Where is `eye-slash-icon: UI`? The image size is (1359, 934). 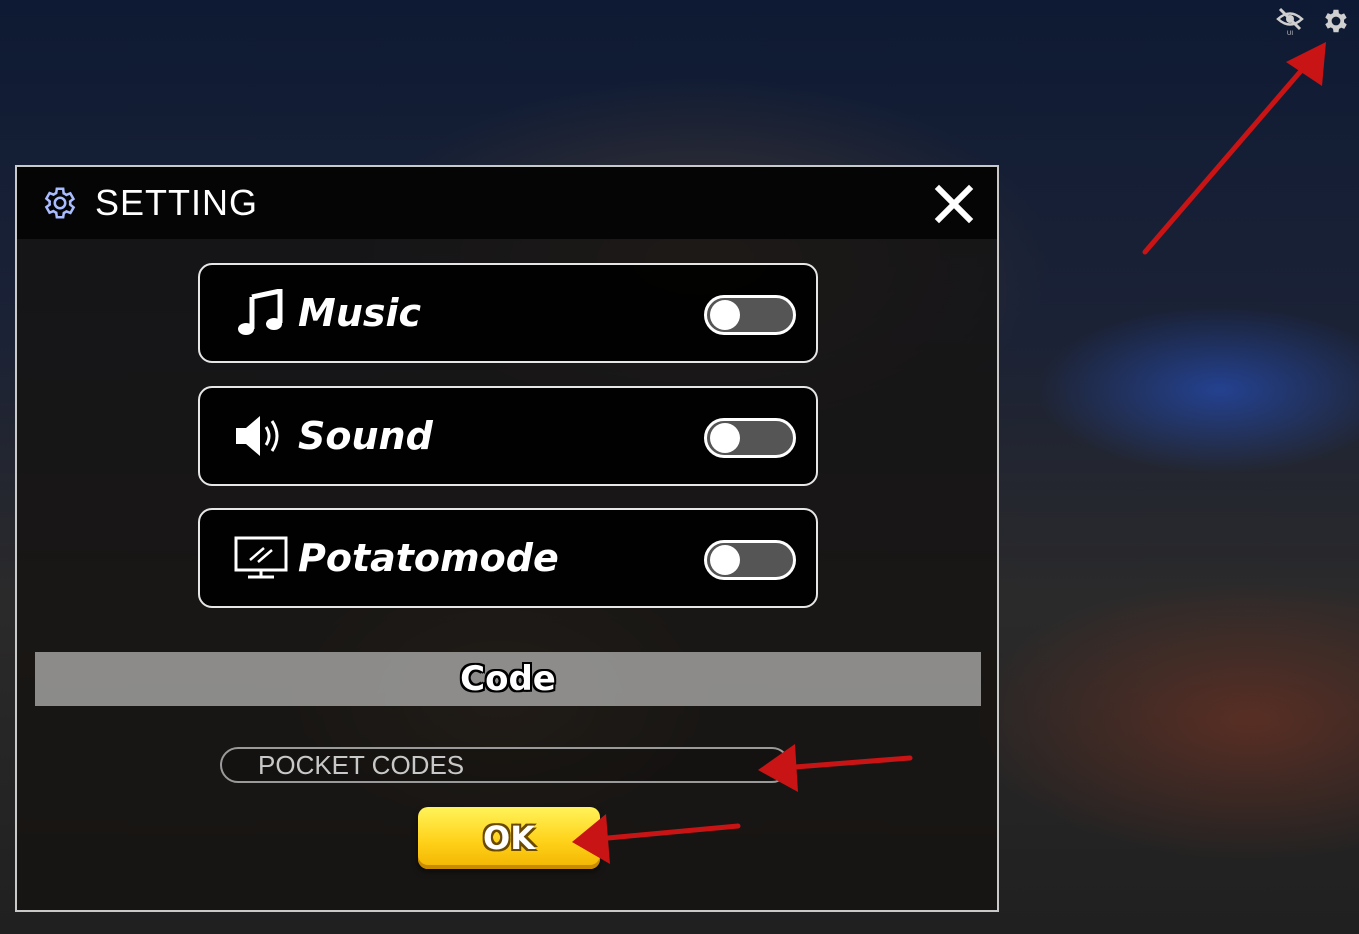
eye-slash-icon: UI is located at coordinates (1290, 21).